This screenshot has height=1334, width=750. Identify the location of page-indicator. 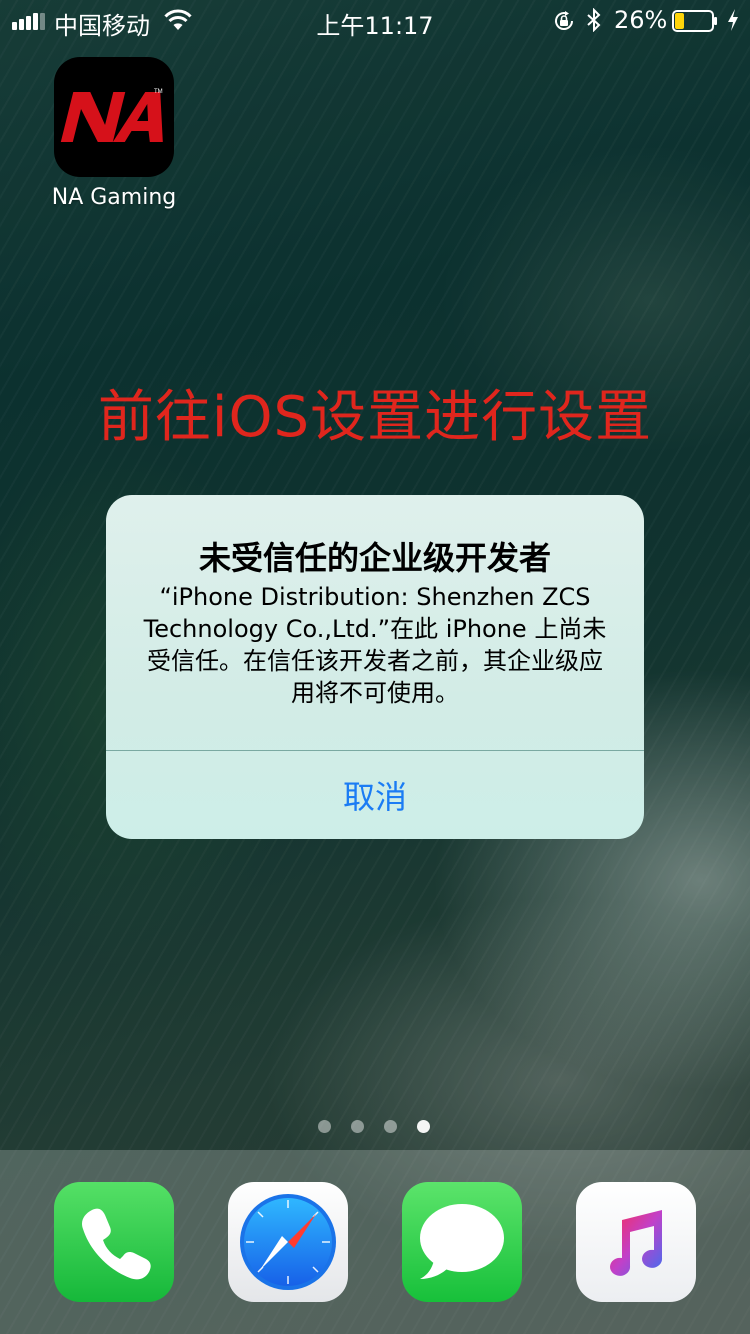
(376, 1127).